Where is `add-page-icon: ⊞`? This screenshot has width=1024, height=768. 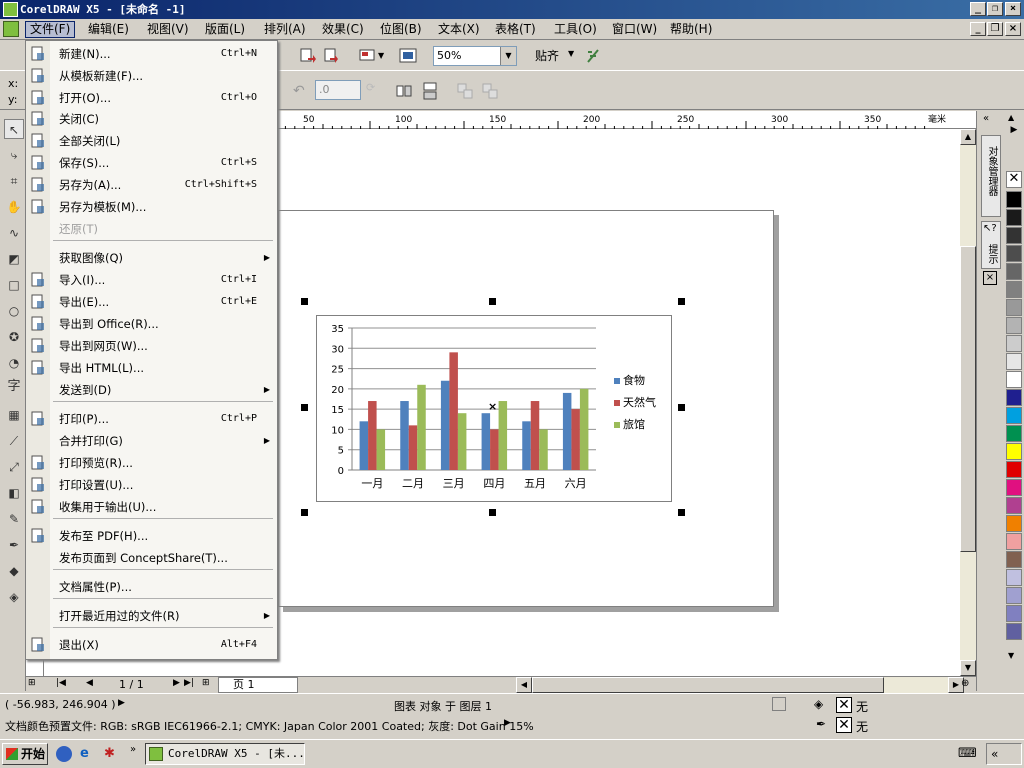 add-page-icon: ⊞ is located at coordinates (34, 685).